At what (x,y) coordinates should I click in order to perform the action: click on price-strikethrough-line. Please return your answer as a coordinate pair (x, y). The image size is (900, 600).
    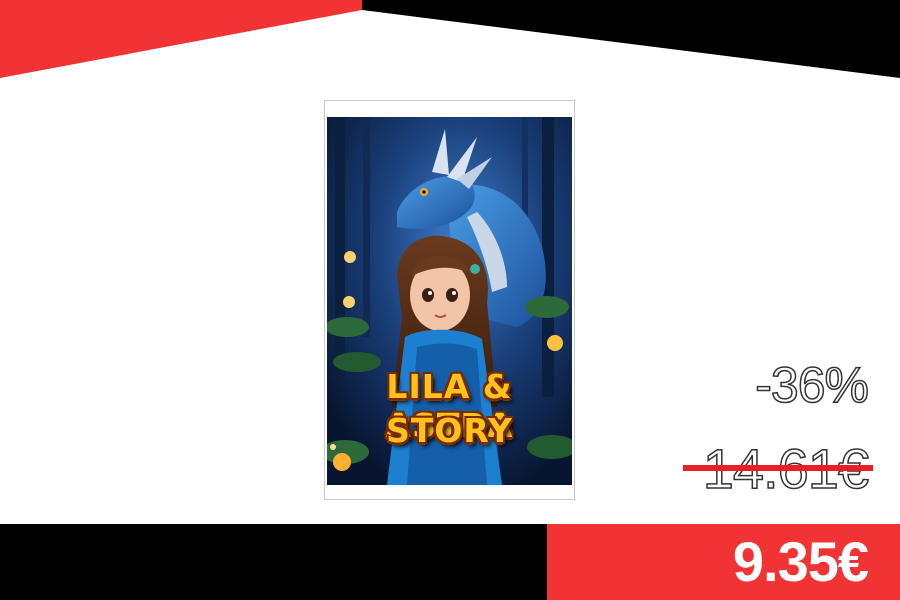
    Looking at the image, I should click on (778, 468).